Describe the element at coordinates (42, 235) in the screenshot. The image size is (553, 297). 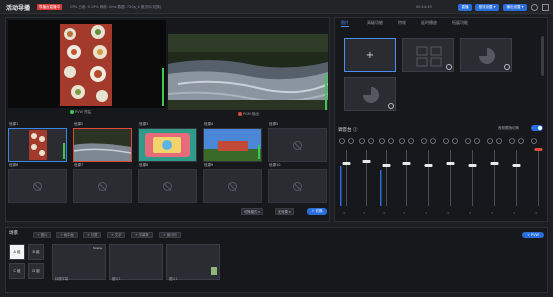
I see `add-image-tool: + 图片` at that location.